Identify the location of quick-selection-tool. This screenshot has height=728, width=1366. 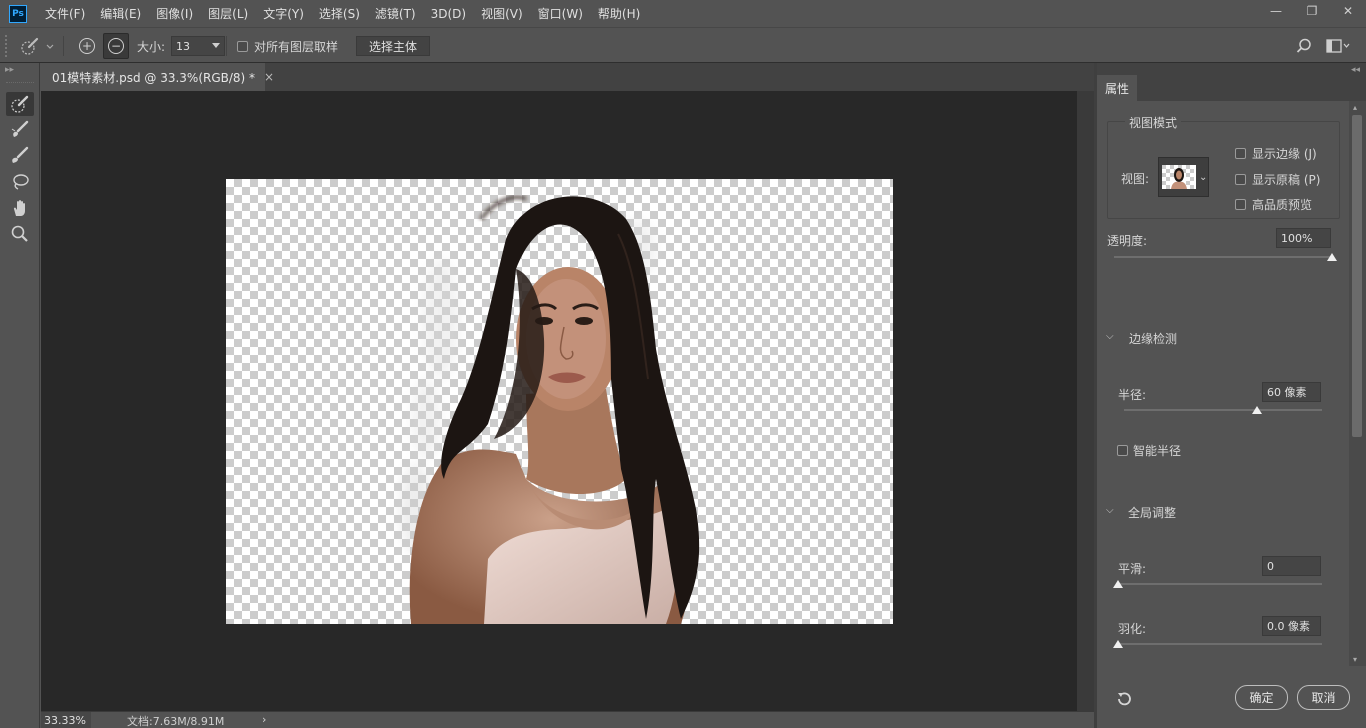
(20, 104).